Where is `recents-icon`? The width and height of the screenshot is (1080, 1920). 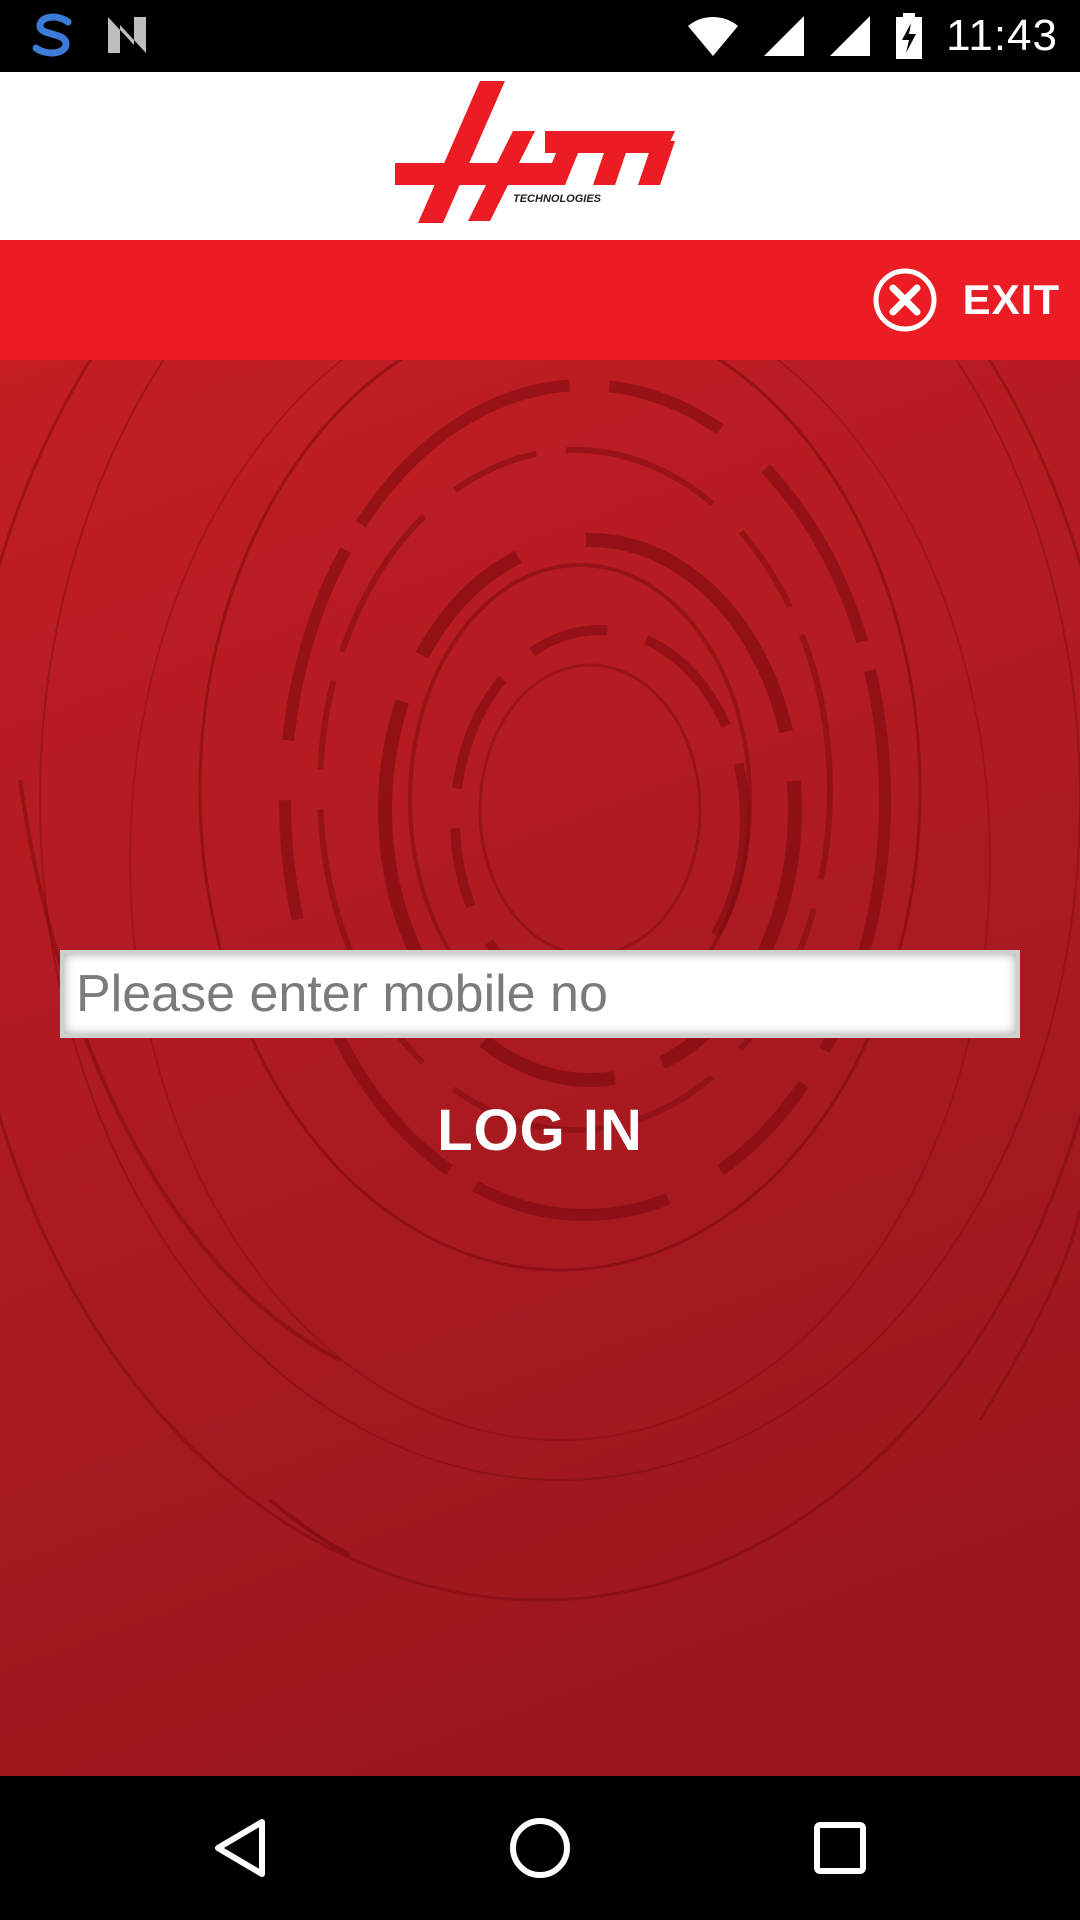 recents-icon is located at coordinates (840, 1848).